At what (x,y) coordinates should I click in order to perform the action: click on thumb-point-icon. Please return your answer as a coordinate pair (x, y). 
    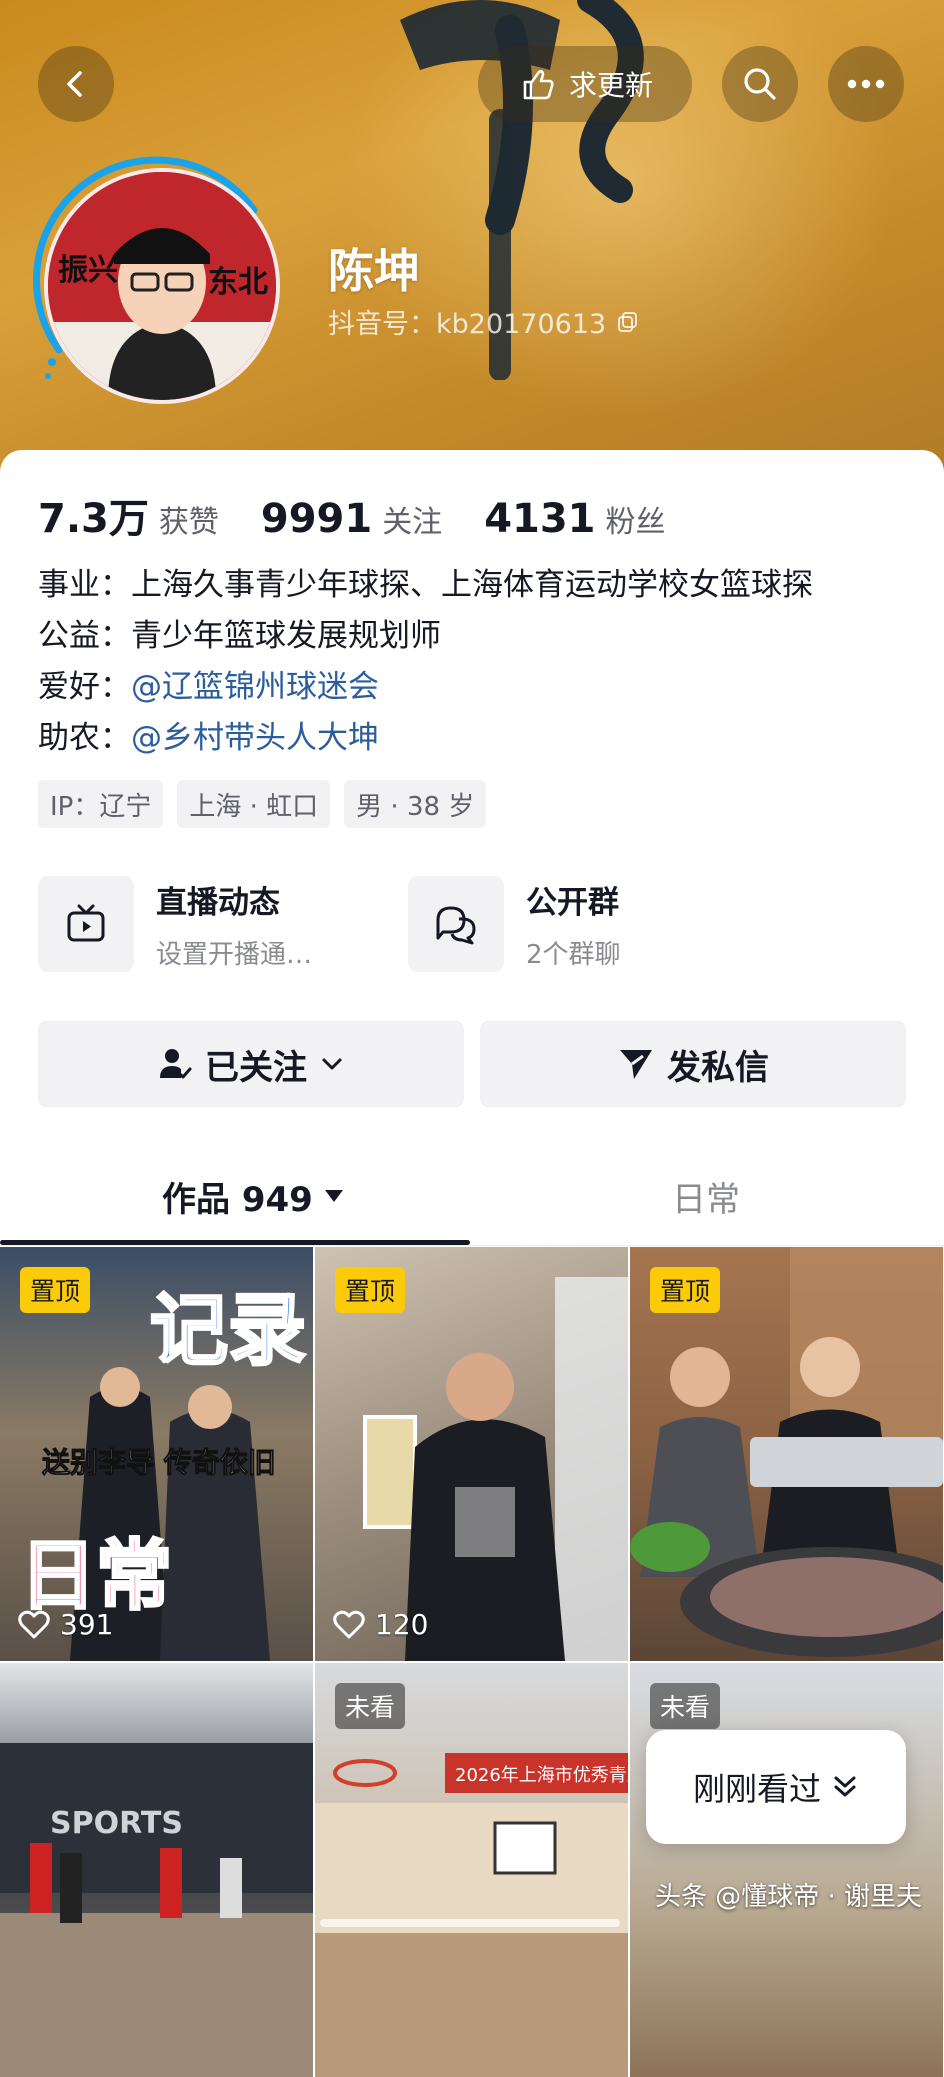
    Looking at the image, I should click on (538, 85).